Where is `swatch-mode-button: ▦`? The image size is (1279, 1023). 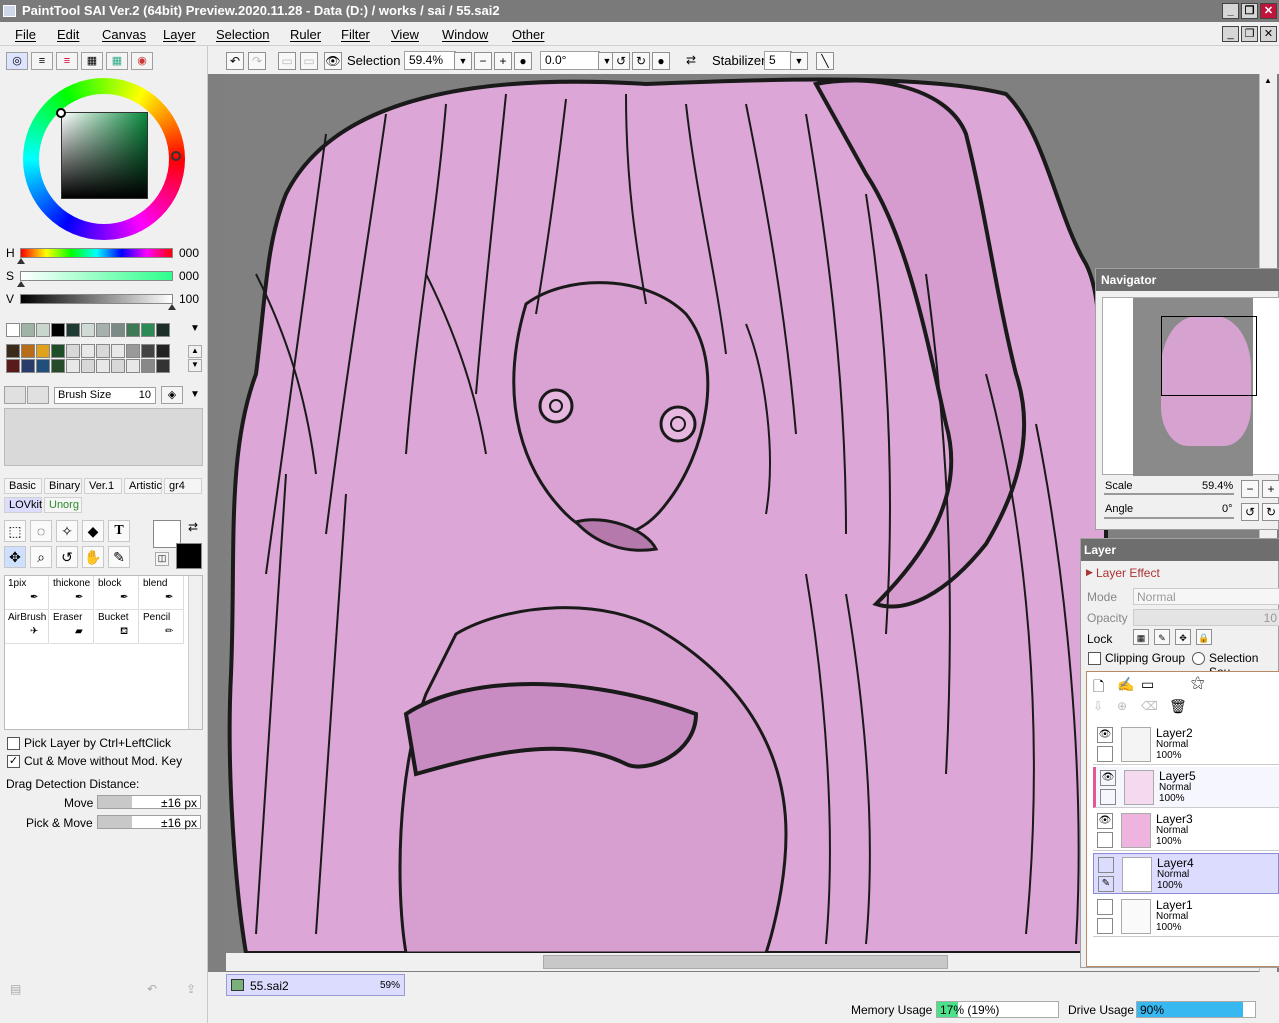 swatch-mode-button: ▦ is located at coordinates (92, 61).